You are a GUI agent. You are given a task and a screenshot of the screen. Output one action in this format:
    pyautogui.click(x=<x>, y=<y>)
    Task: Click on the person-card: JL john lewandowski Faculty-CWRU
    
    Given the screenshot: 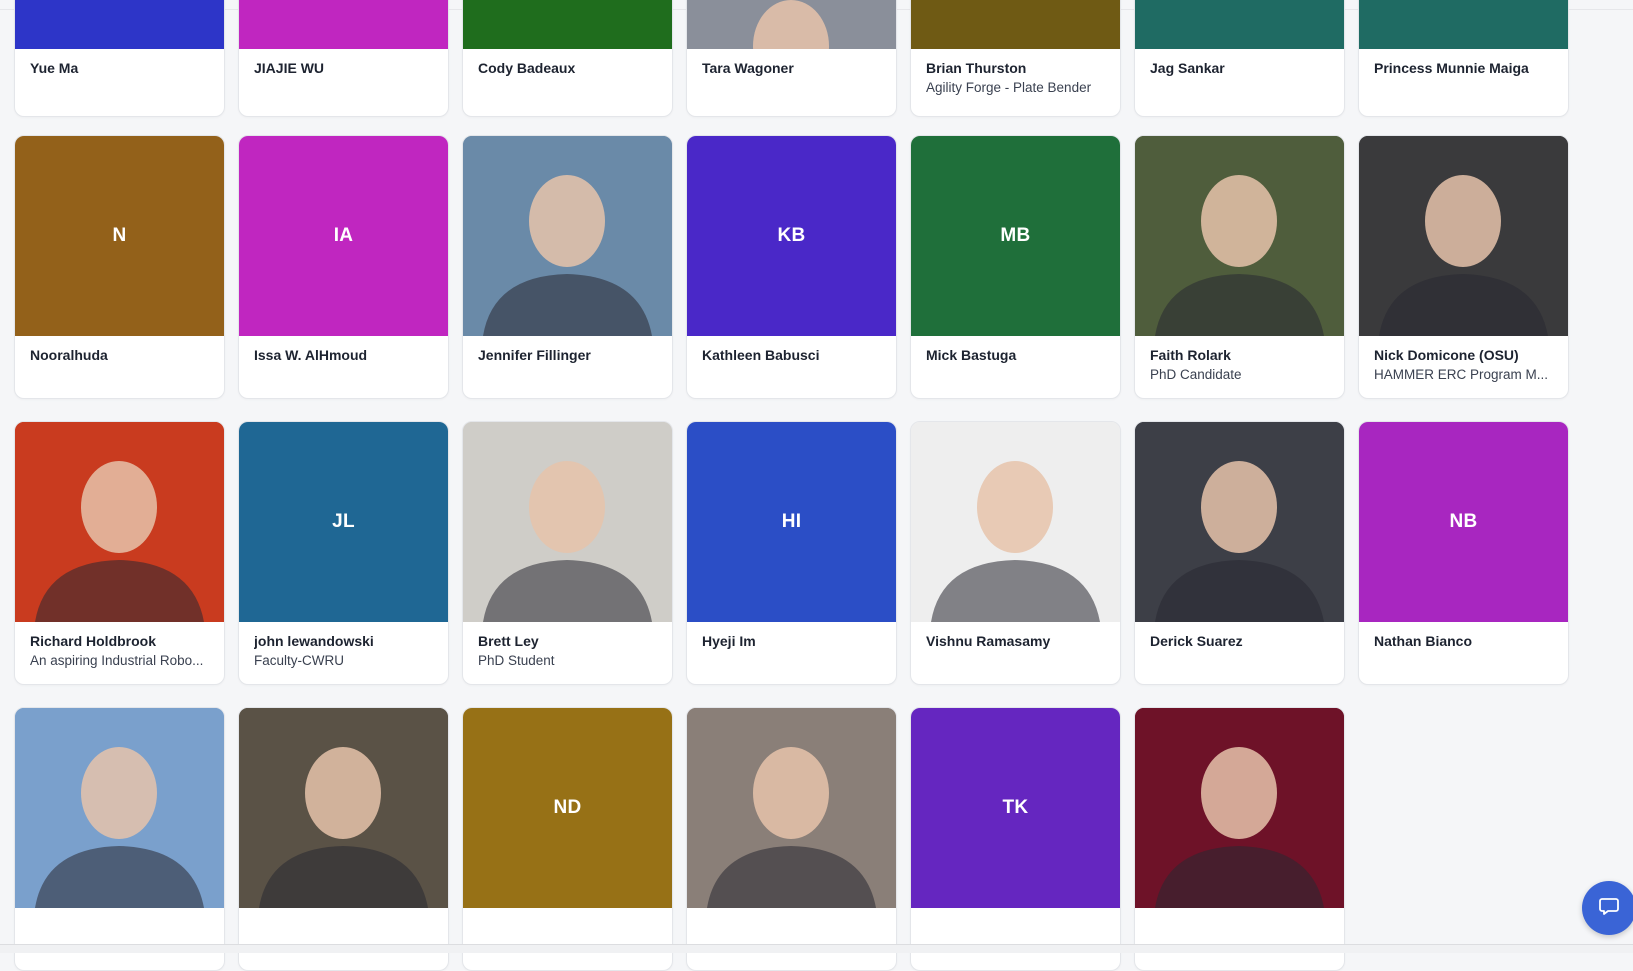 What is the action you would take?
    pyautogui.click(x=343, y=553)
    